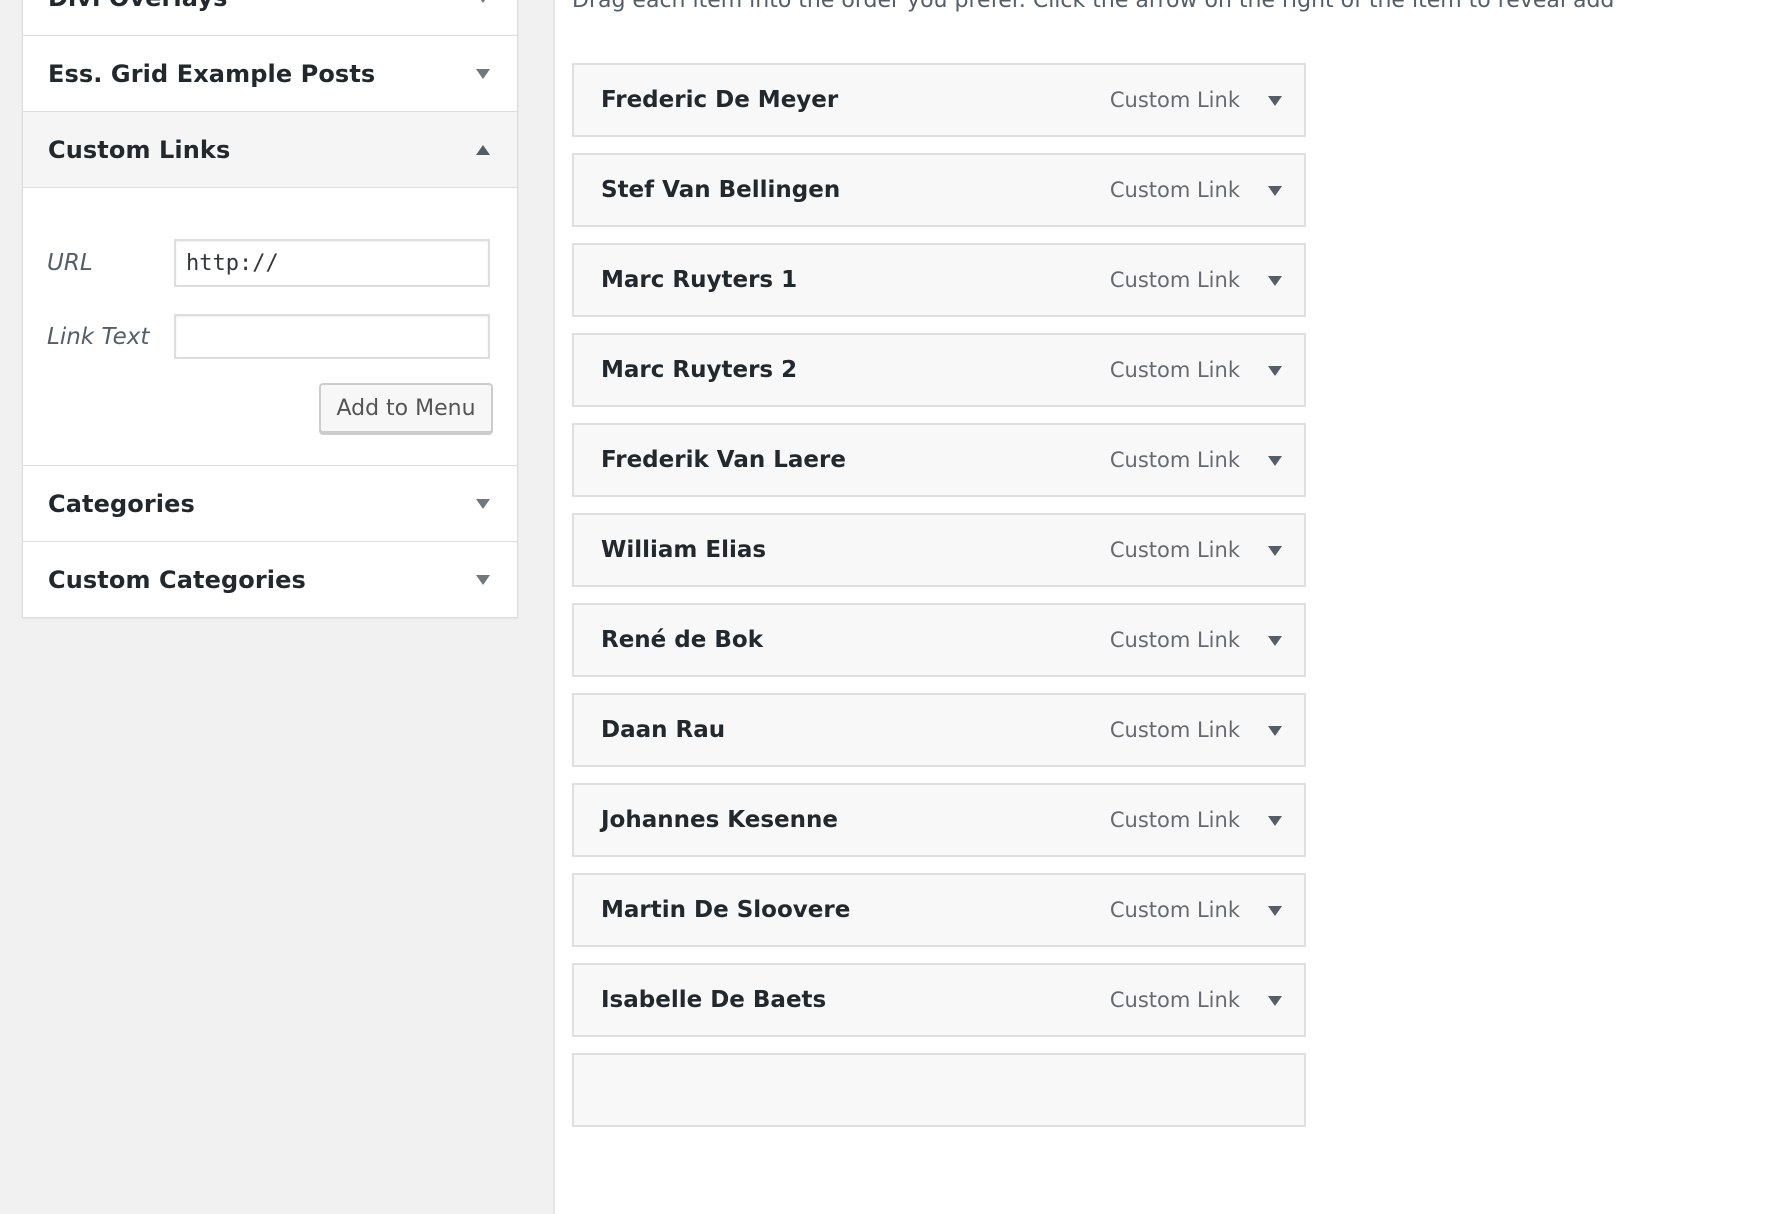  I want to click on link-text-input, so click(332, 336).